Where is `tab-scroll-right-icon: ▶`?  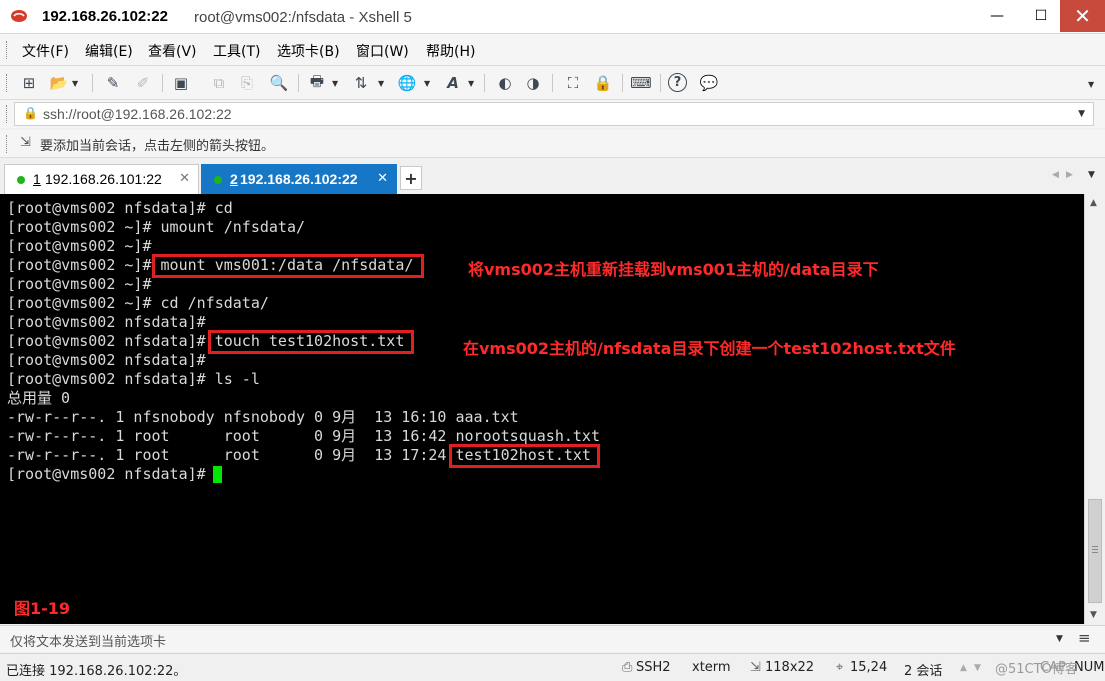 tab-scroll-right-icon: ▶ is located at coordinates (1069, 175).